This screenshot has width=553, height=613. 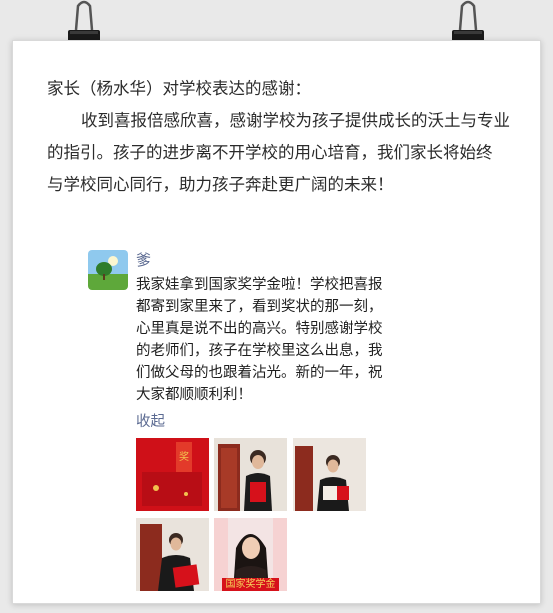 What do you see at coordinates (179, 88) in the screenshot?
I see `letter-heading: 家长（杨水华）对学校表达的感谢：` at bounding box center [179, 88].